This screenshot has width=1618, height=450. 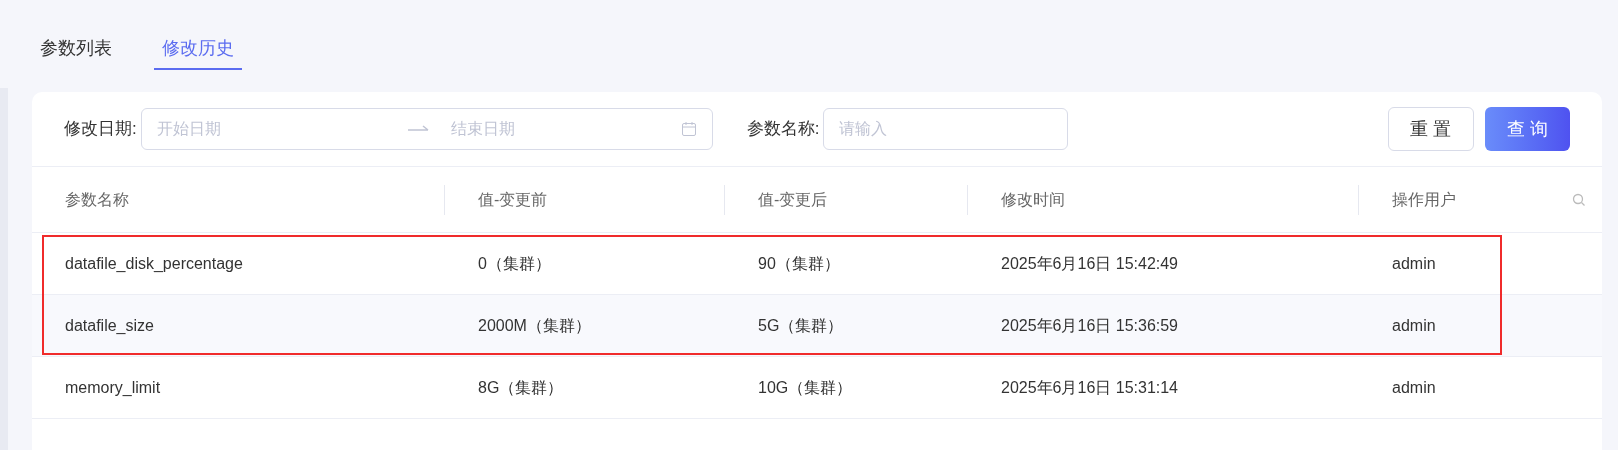 I want to click on table-cell: 0（集群）, so click(x=514, y=263).